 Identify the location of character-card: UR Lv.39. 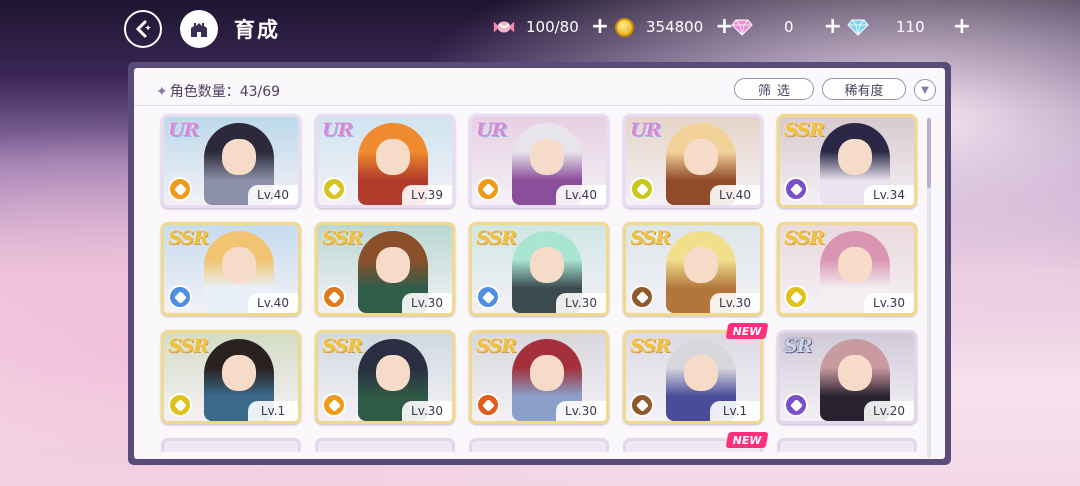
(385, 161).